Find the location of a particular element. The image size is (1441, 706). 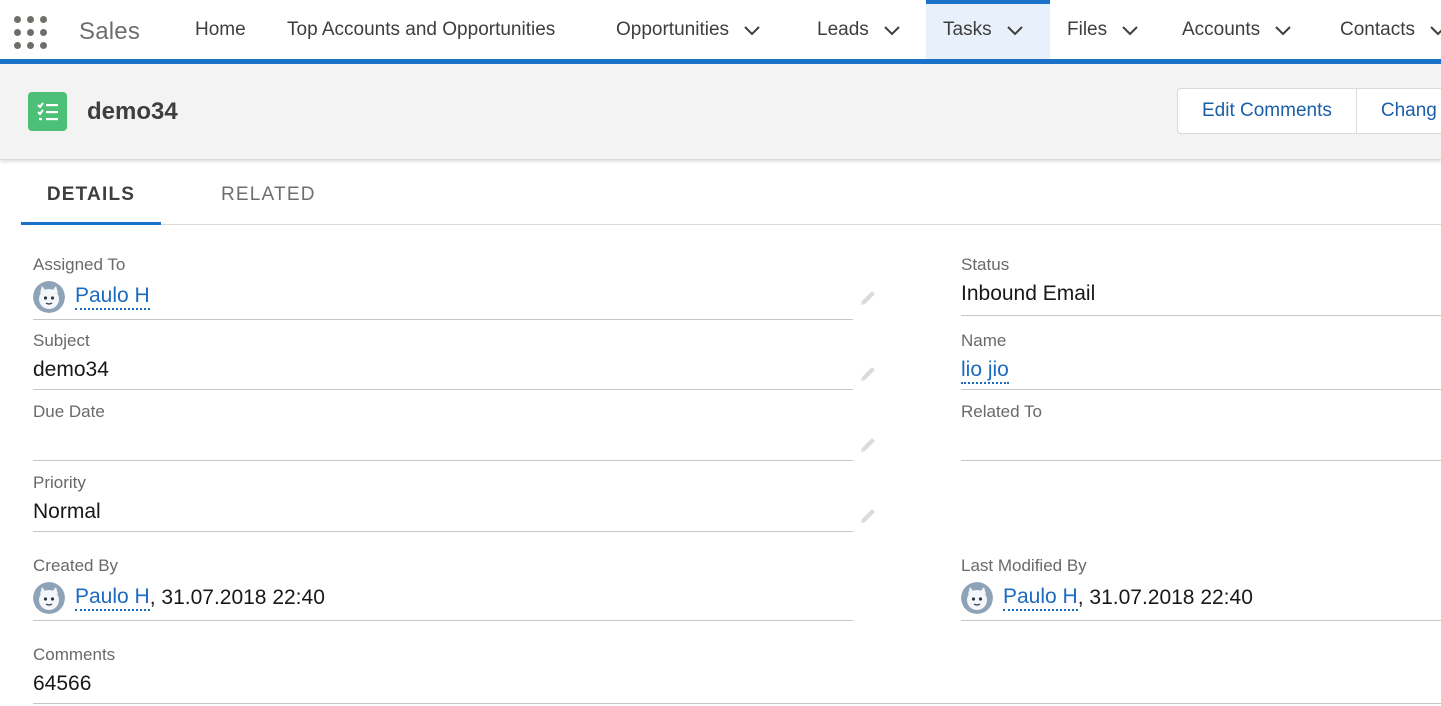

field-value: lio jio is located at coordinates (985, 371).